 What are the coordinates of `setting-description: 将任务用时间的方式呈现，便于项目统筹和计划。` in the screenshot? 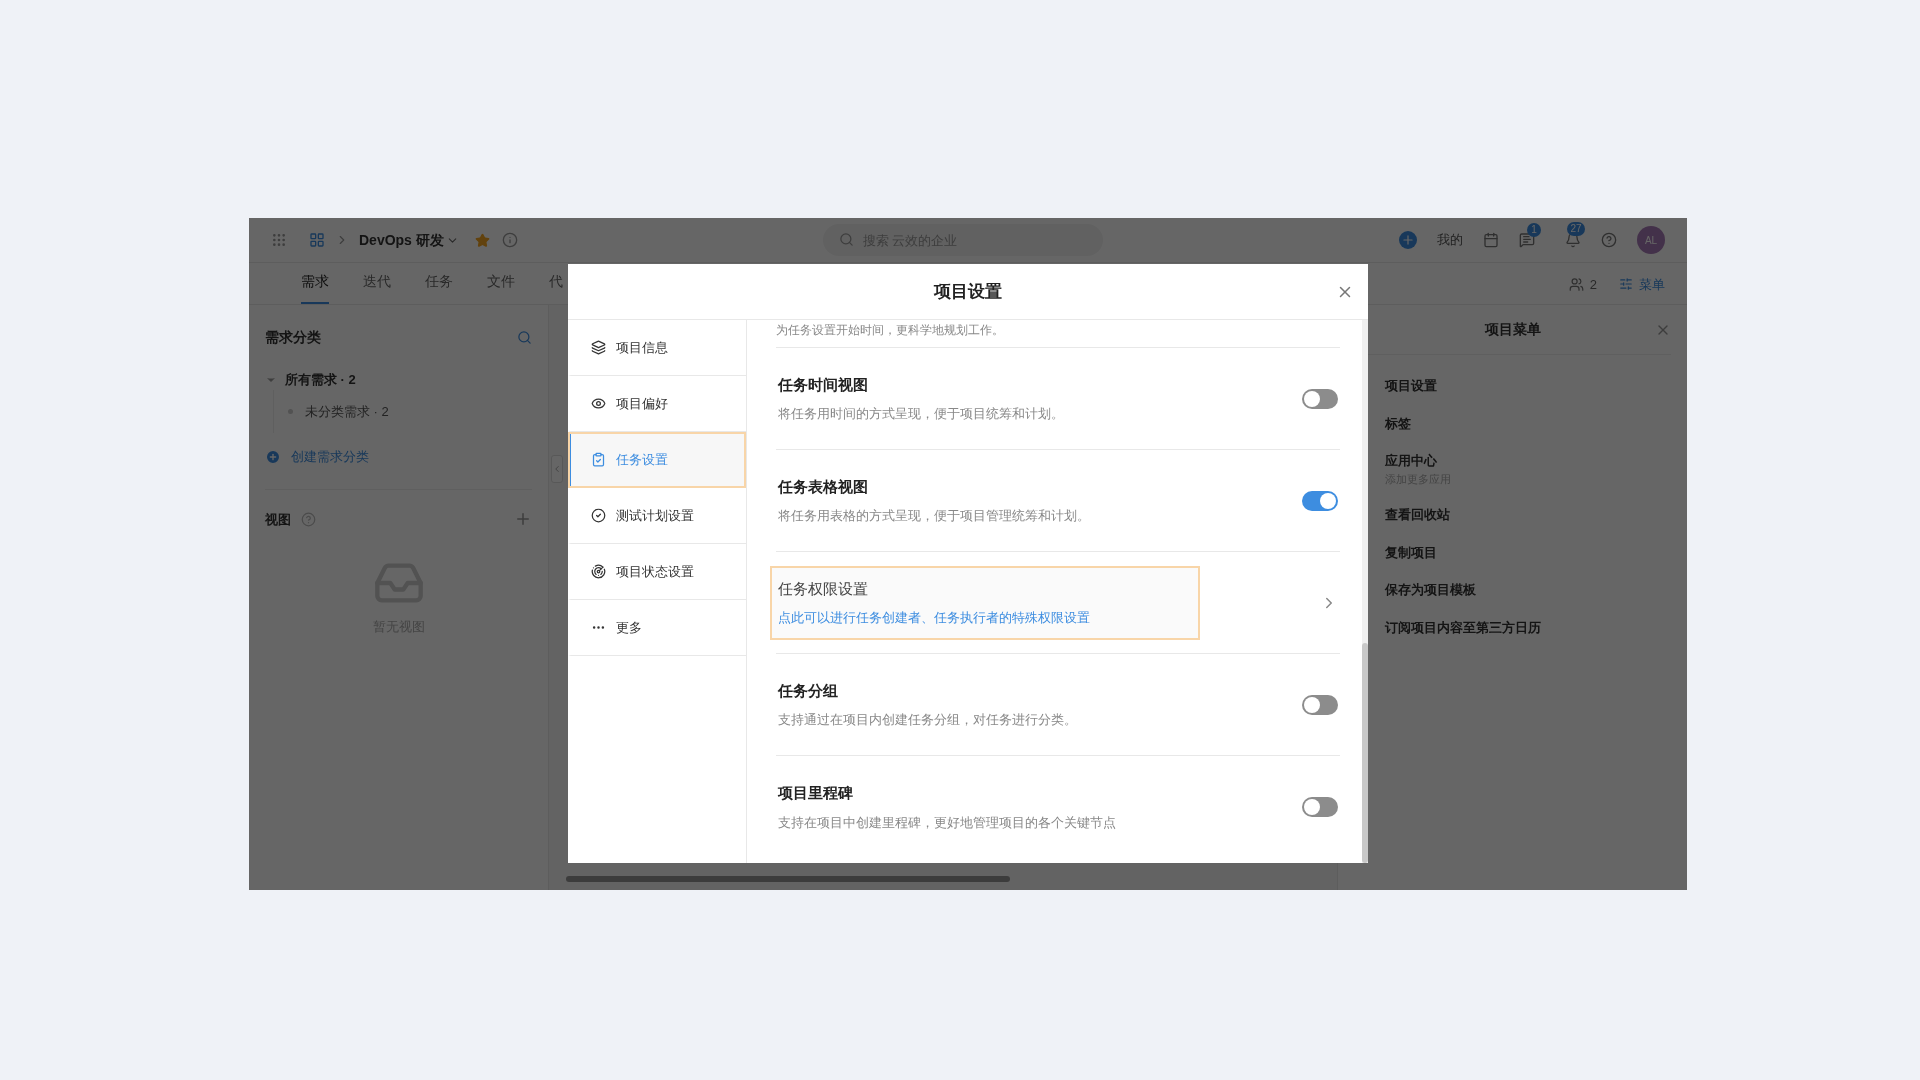 It's located at (921, 414).